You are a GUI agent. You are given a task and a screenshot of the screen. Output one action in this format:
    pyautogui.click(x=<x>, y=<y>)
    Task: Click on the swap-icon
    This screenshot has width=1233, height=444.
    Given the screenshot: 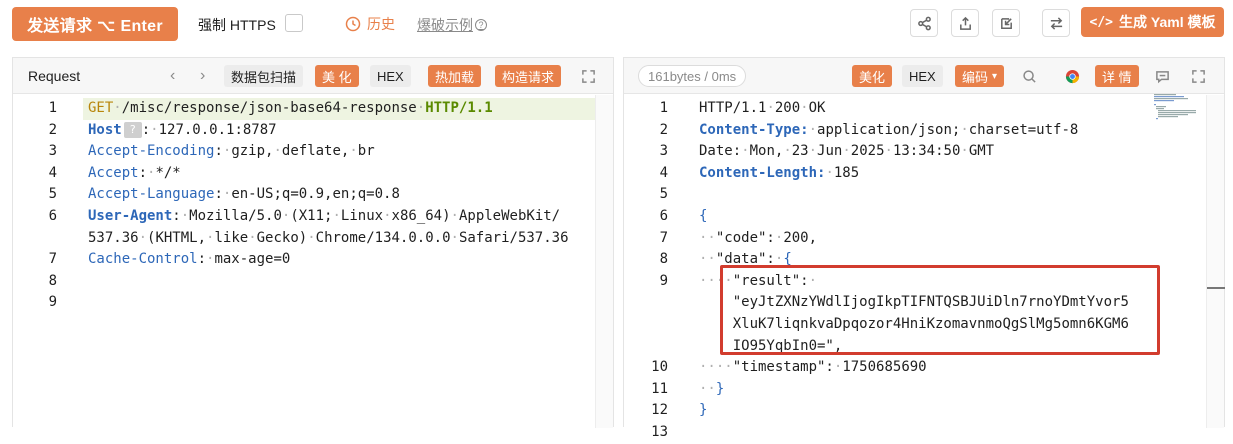 What is the action you would take?
    pyautogui.click(x=1056, y=23)
    